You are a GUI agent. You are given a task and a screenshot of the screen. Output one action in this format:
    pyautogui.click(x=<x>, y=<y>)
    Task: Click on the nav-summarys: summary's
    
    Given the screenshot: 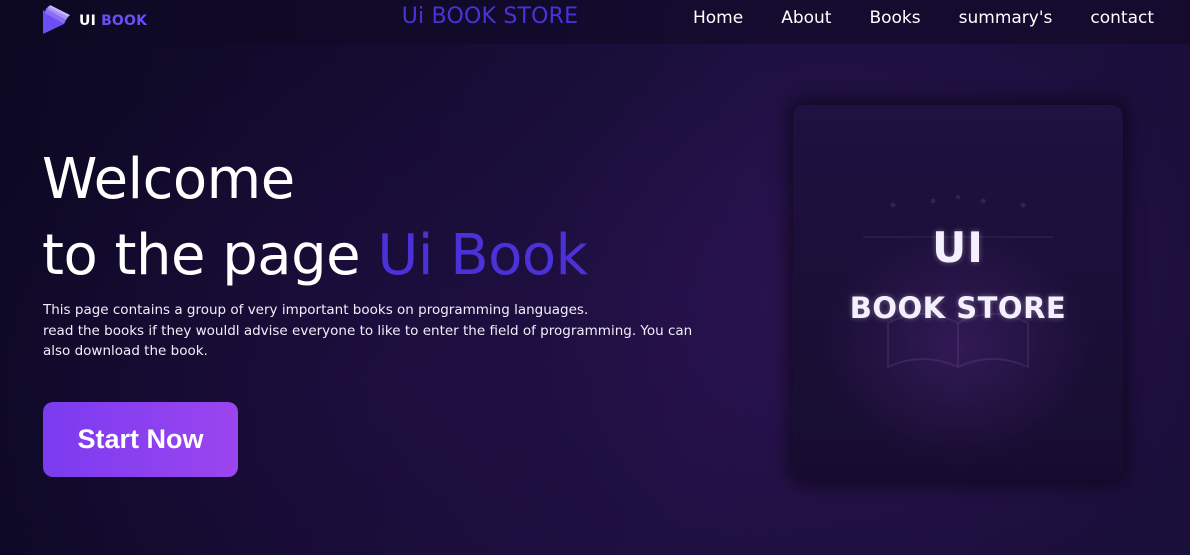 What is the action you would take?
    pyautogui.click(x=1006, y=18)
    